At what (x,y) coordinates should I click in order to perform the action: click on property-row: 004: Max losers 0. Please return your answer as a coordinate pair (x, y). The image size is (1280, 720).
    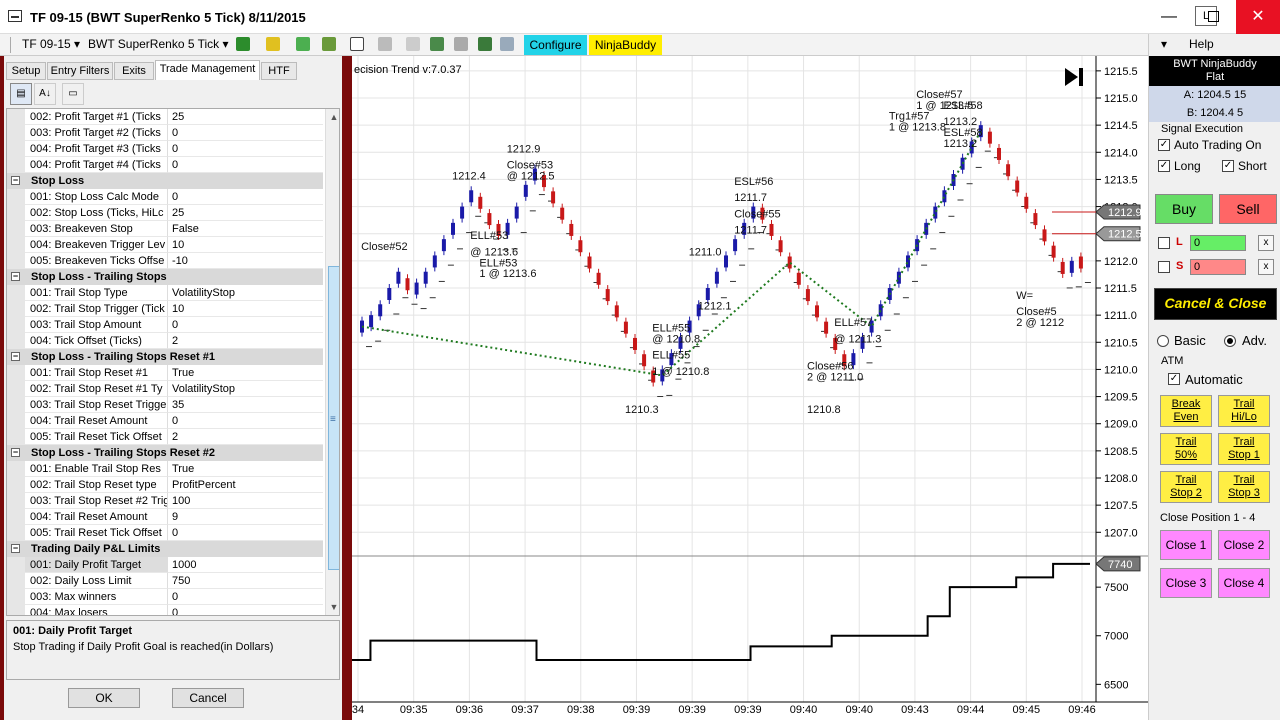
    Looking at the image, I should click on (165, 610).